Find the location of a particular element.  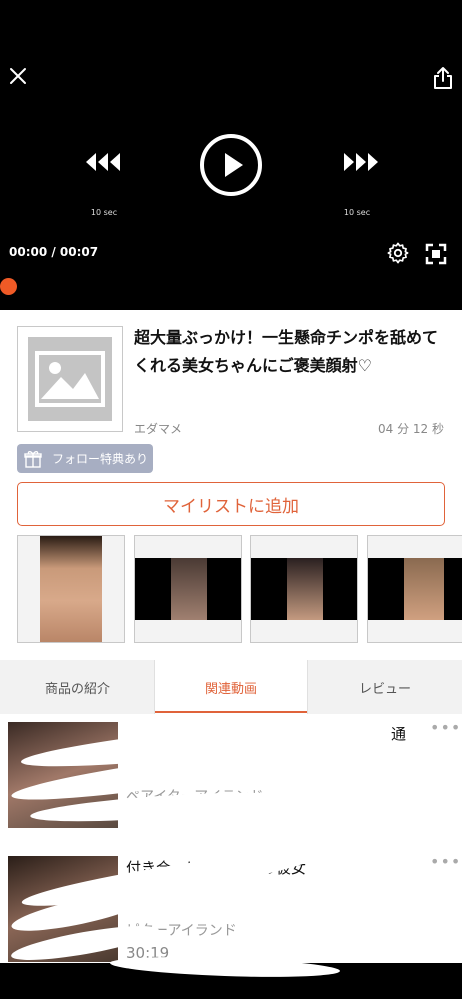

follow-bonus-badge: フォロー特典あり is located at coordinates (85, 458).